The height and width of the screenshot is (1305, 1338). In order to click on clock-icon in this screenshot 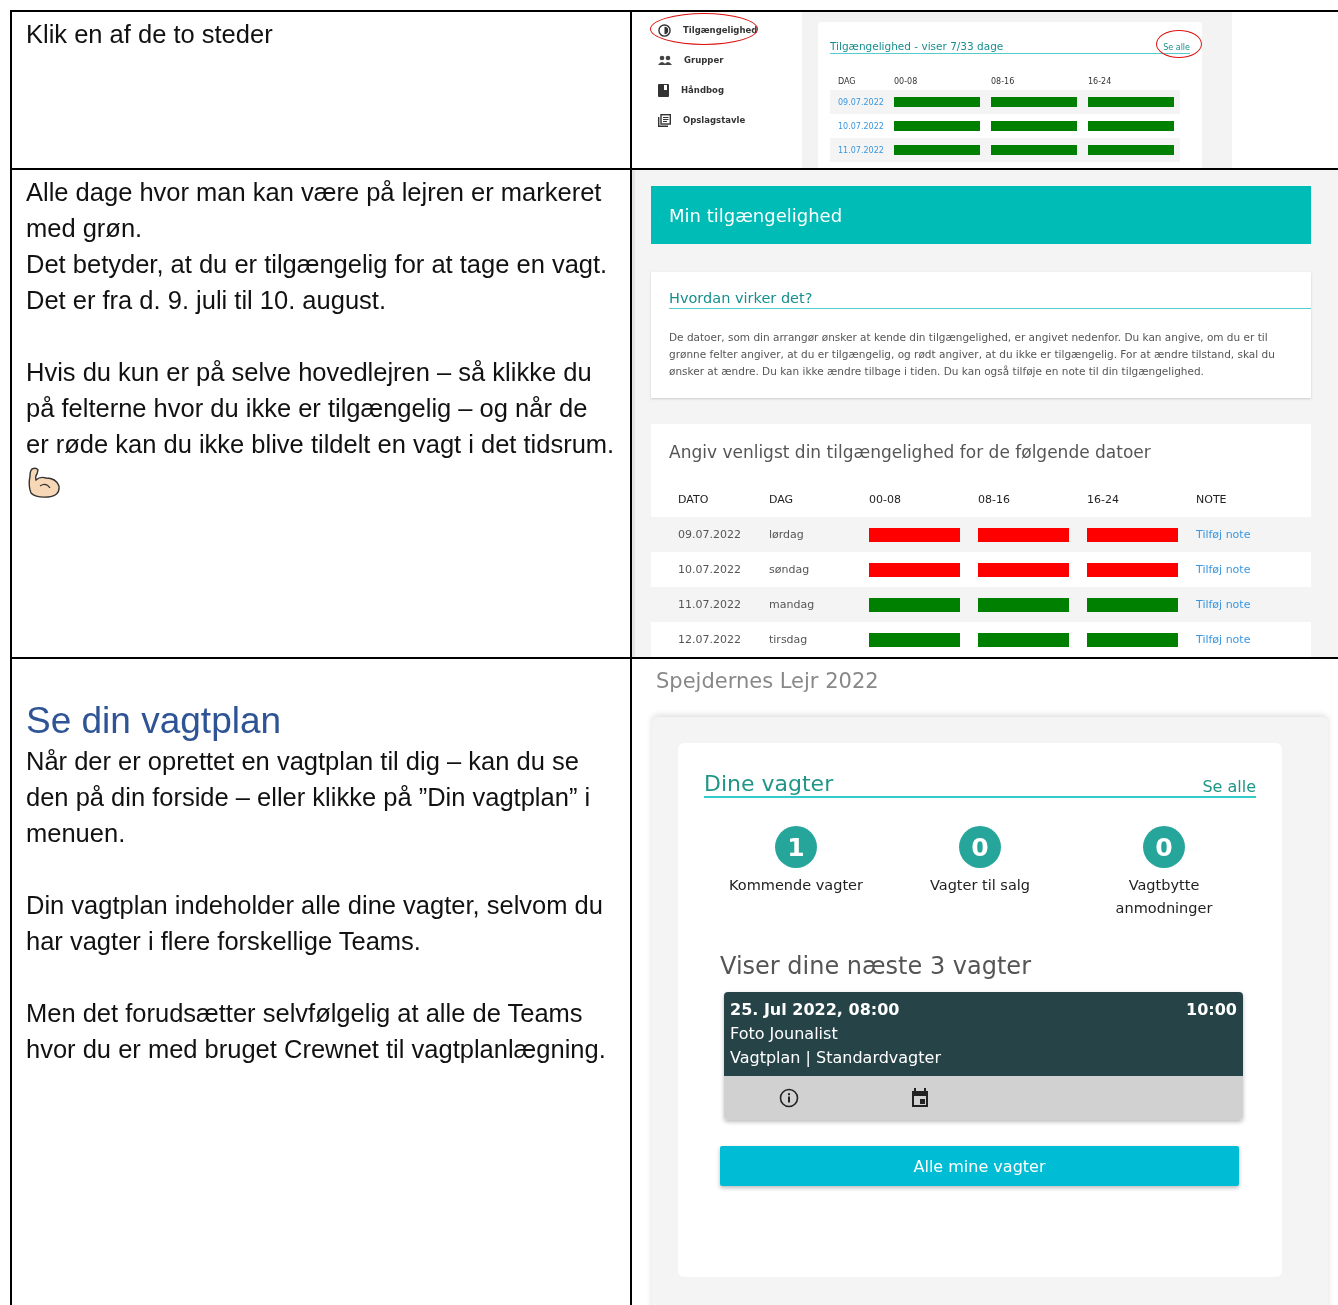, I will do `click(664, 30)`.